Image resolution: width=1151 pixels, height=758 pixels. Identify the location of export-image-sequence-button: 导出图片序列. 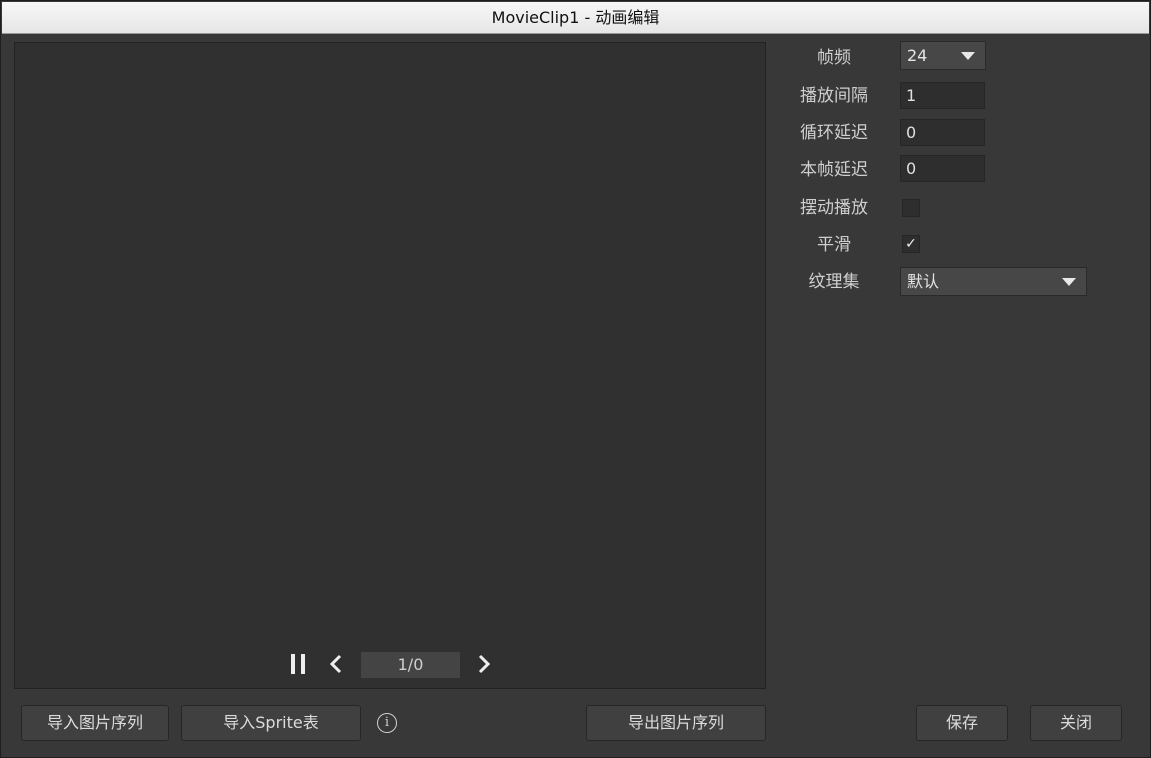
(676, 723).